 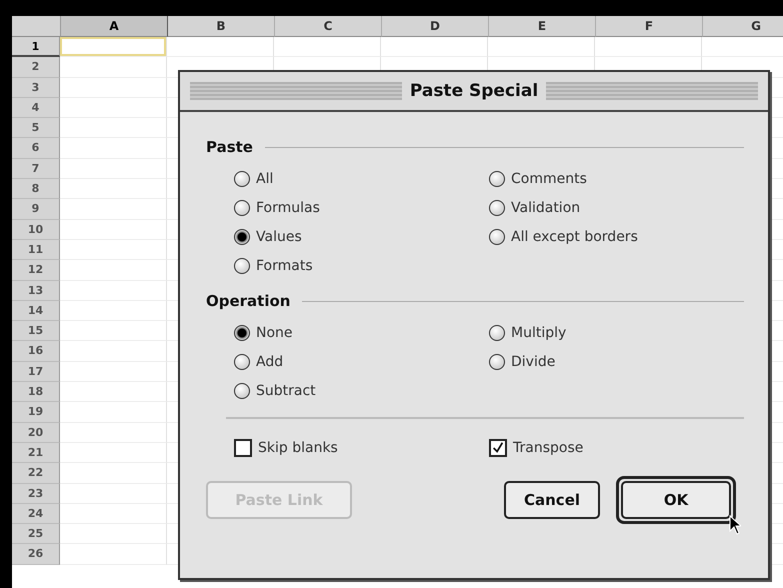 I want to click on group-label: Paste, so click(x=229, y=147).